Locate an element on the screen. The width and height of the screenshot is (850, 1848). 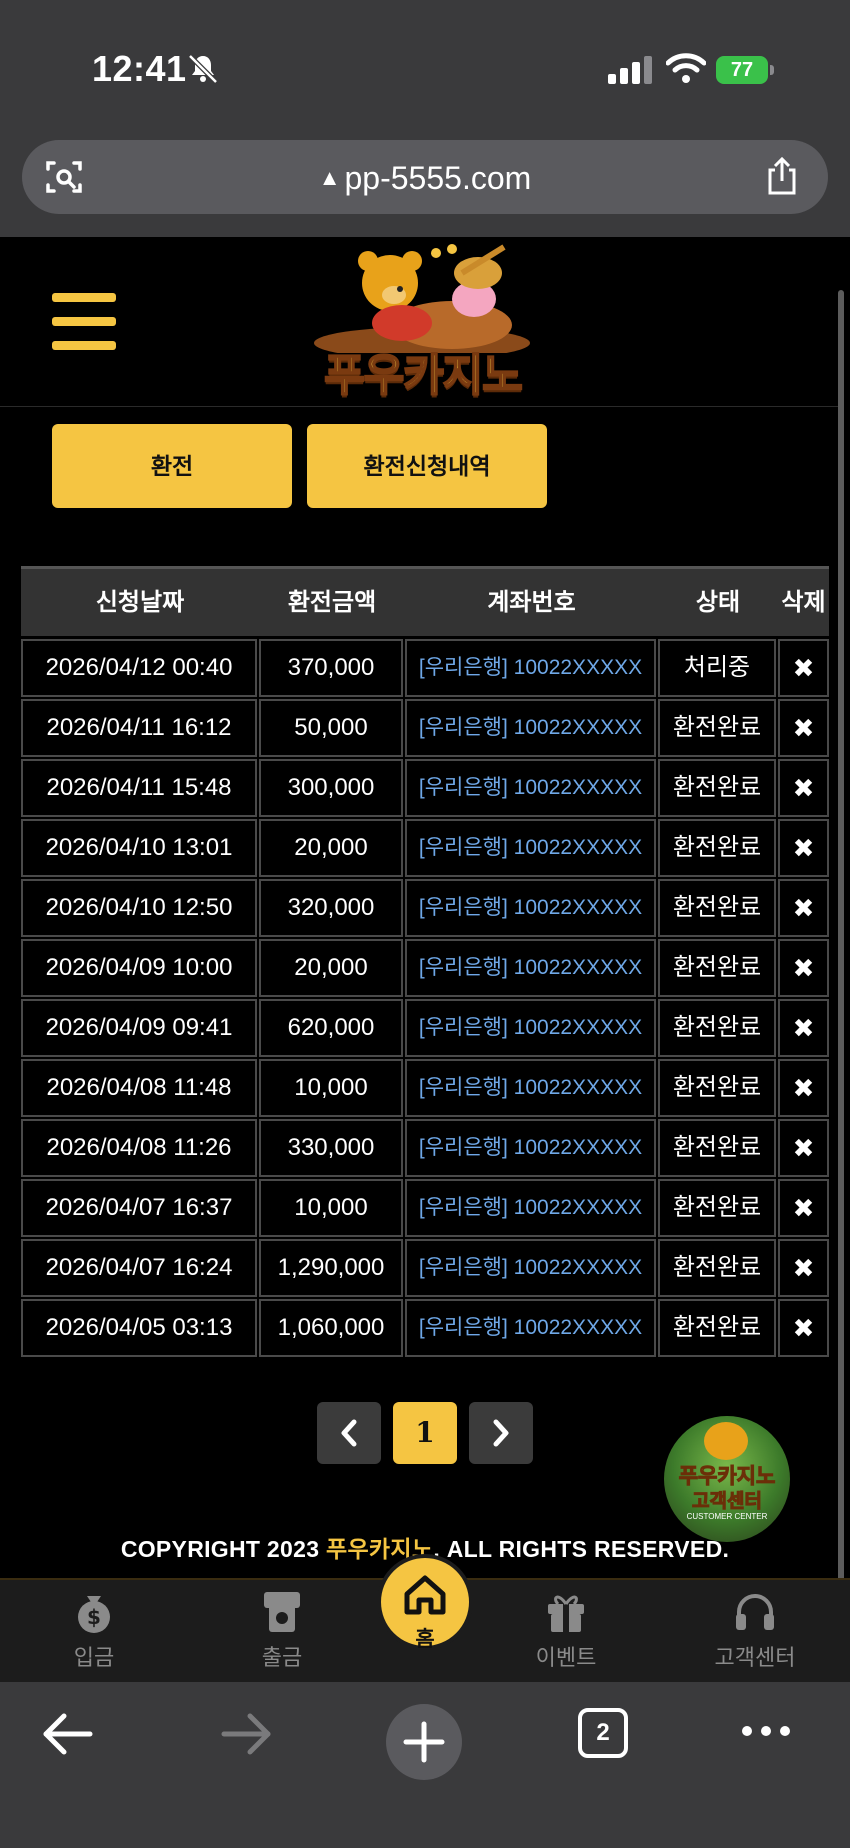
cell-date: 2026/04/09 09:41 is located at coordinates (139, 1028).